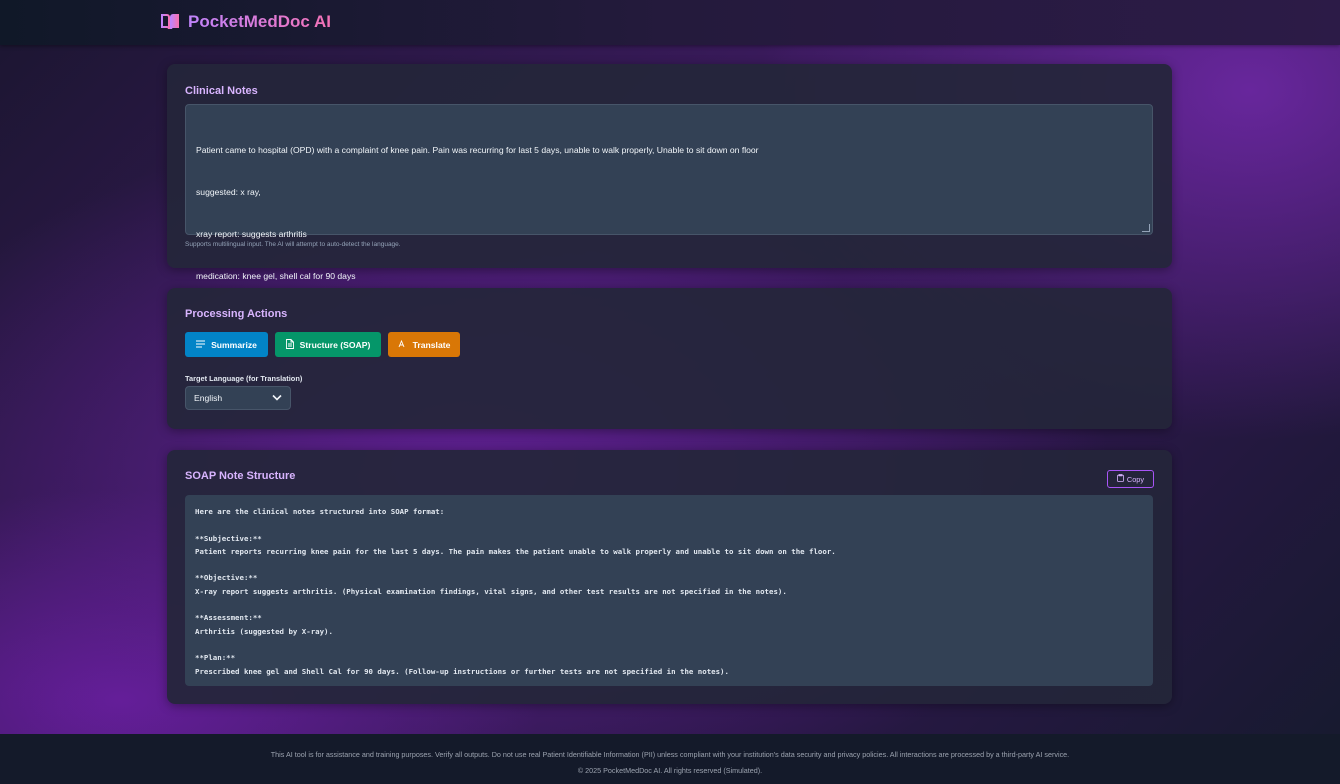 The height and width of the screenshot is (784, 1340). I want to click on list-icon, so click(201, 345).